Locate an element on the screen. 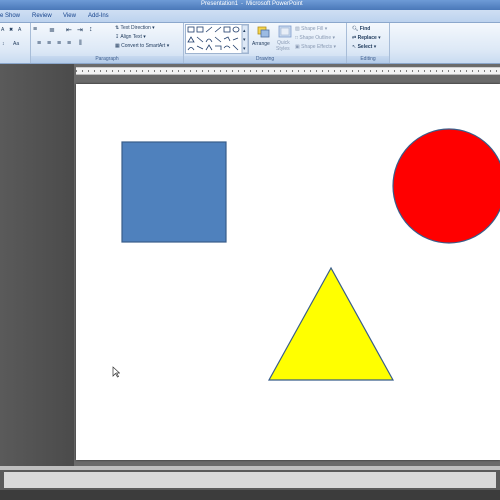  font-spacing-icon: ↕ is located at coordinates (3, 44).